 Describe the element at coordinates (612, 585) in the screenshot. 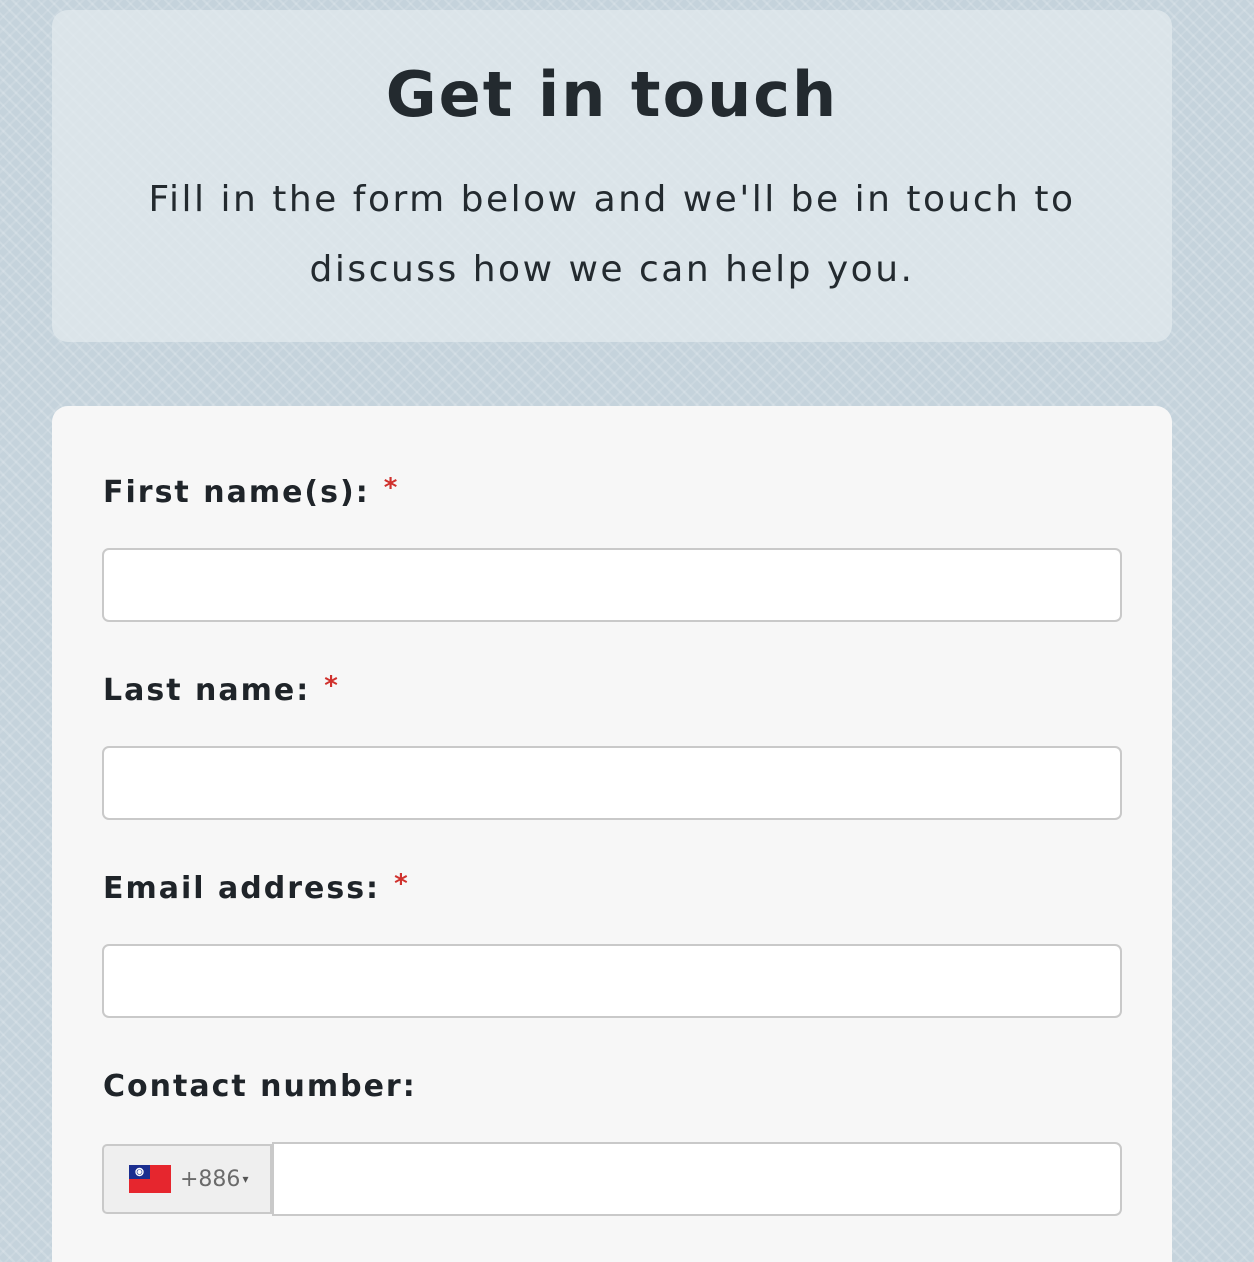

I see `first-name-input` at that location.